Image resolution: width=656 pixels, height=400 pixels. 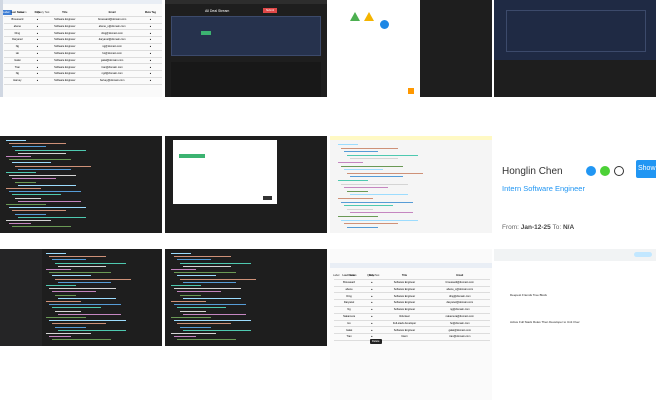 What do you see at coordinates (83, 67) in the screenshot?
I see `table-row: Tran ● Software Engineer tran@domain.com ●` at bounding box center [83, 67].